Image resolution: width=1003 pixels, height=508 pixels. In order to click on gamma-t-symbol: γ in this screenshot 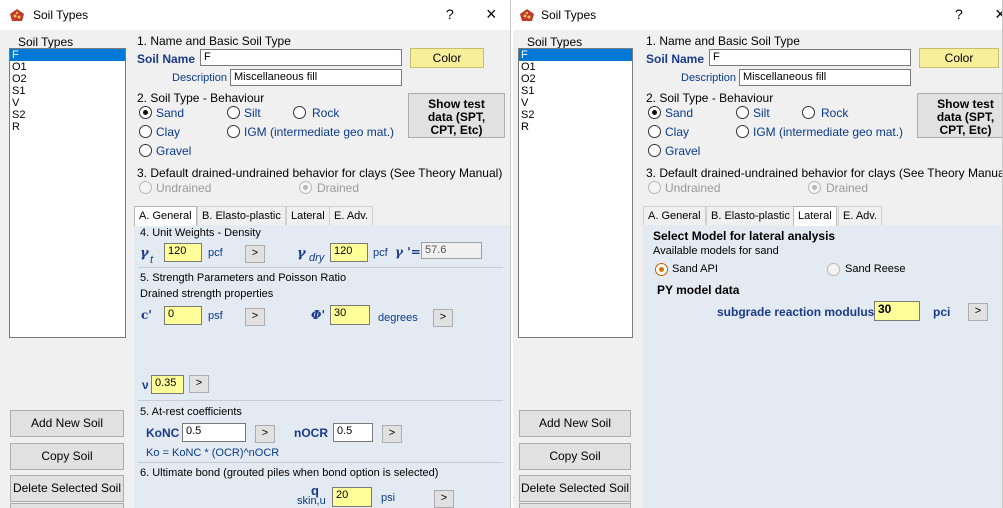, I will do `click(144, 253)`.